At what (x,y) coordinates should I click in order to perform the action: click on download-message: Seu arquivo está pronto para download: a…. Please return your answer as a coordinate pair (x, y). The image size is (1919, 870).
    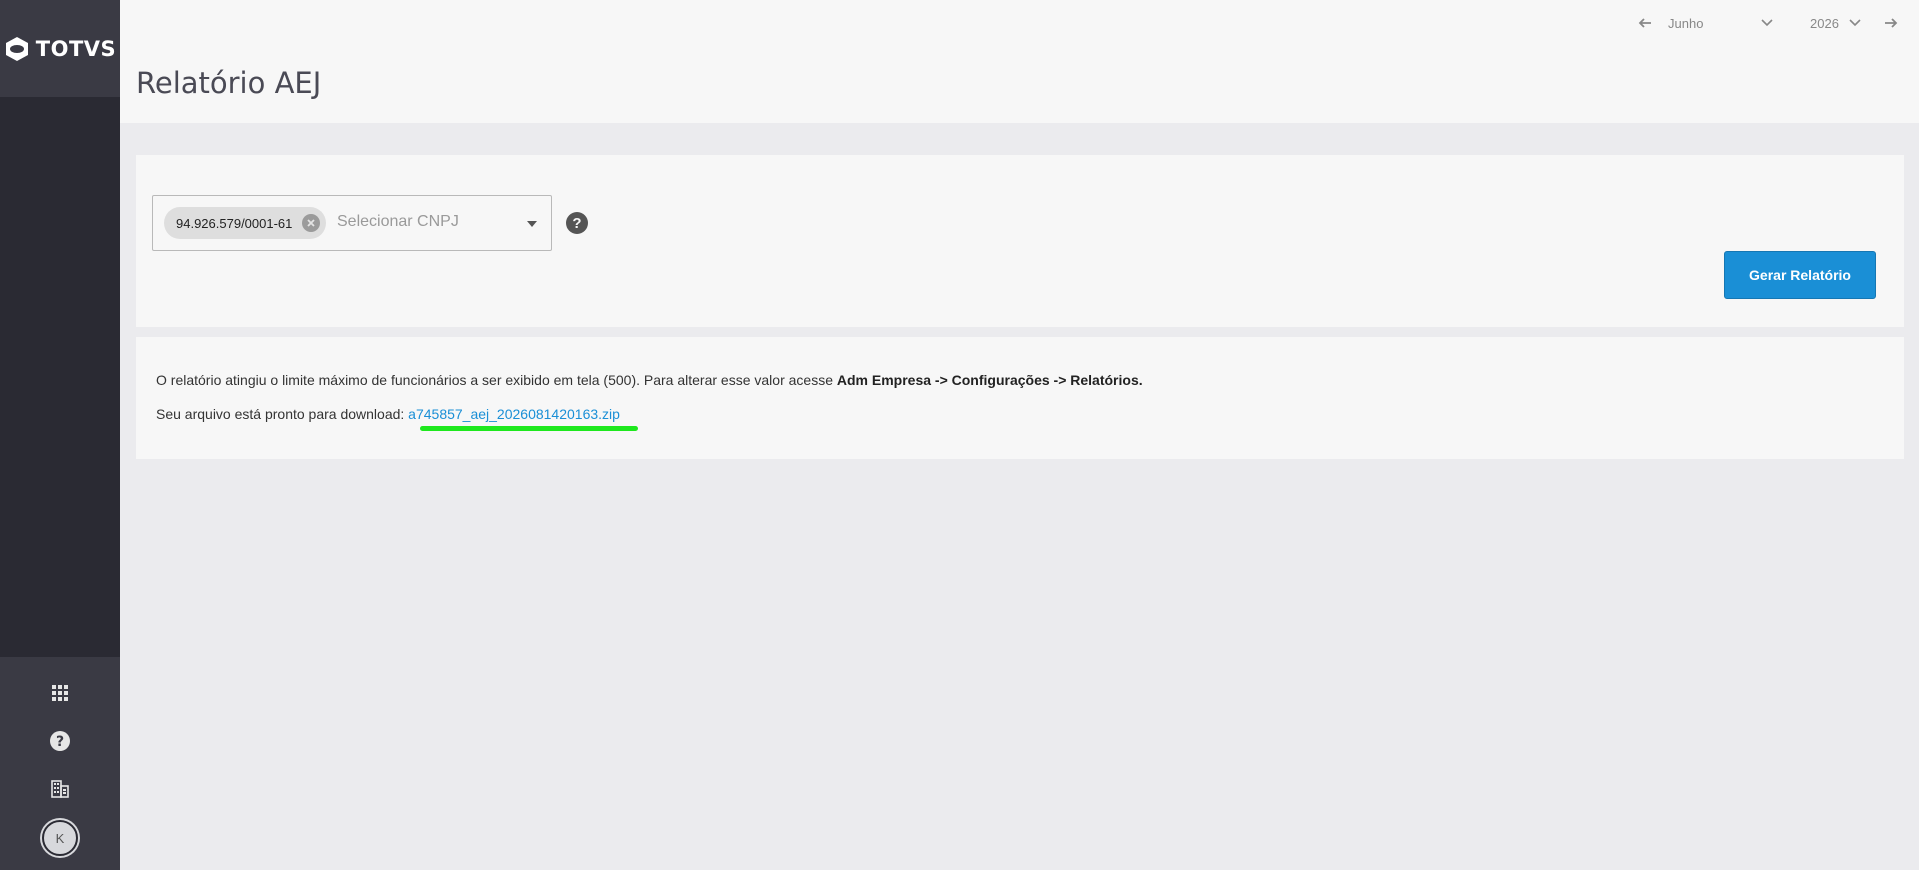
    Looking at the image, I should click on (388, 414).